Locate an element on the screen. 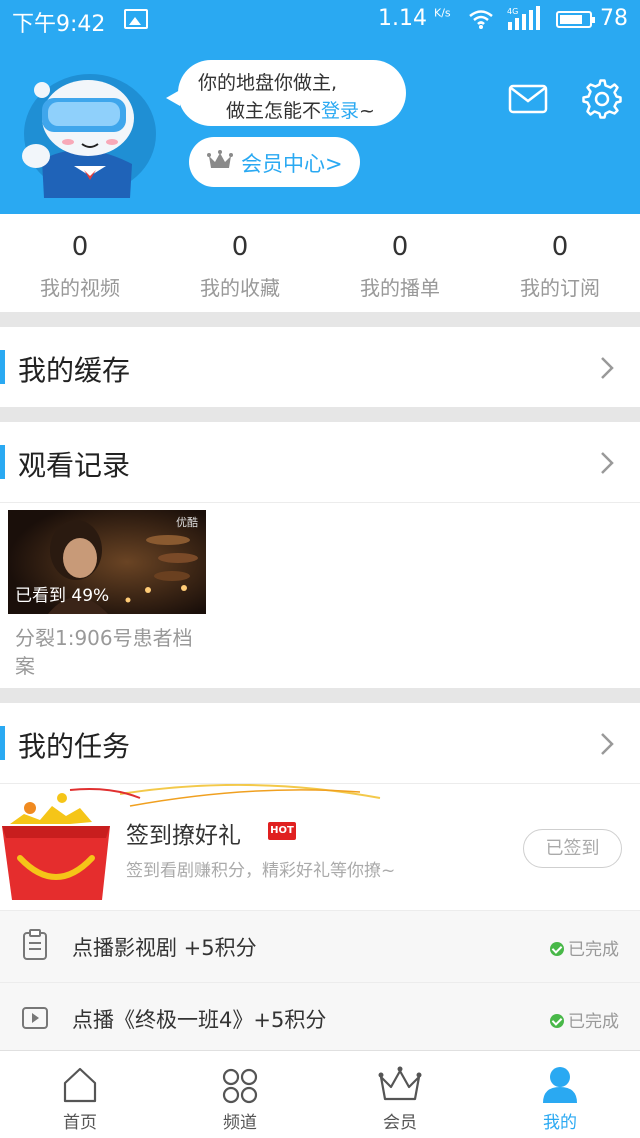  person-icon is located at coordinates (560, 1085).